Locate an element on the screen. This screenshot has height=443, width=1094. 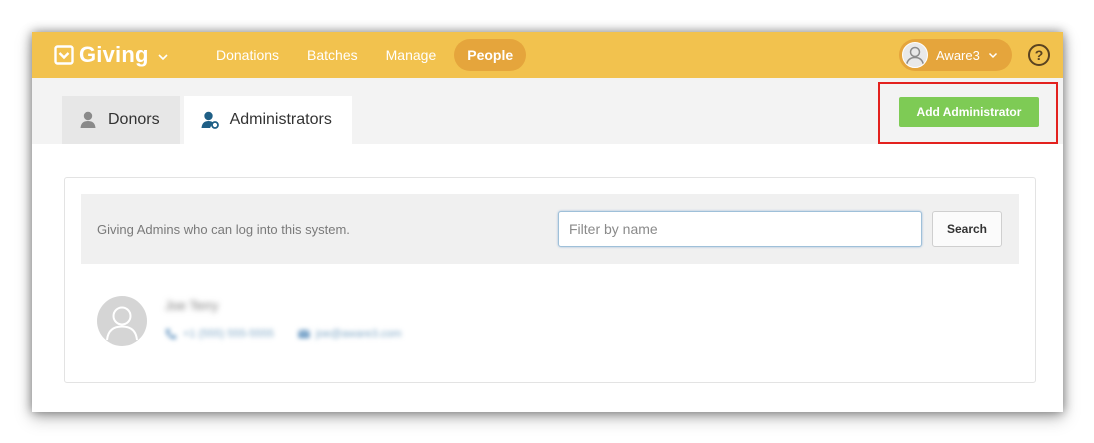
highlight-box: Add Administrator is located at coordinates (968, 113).